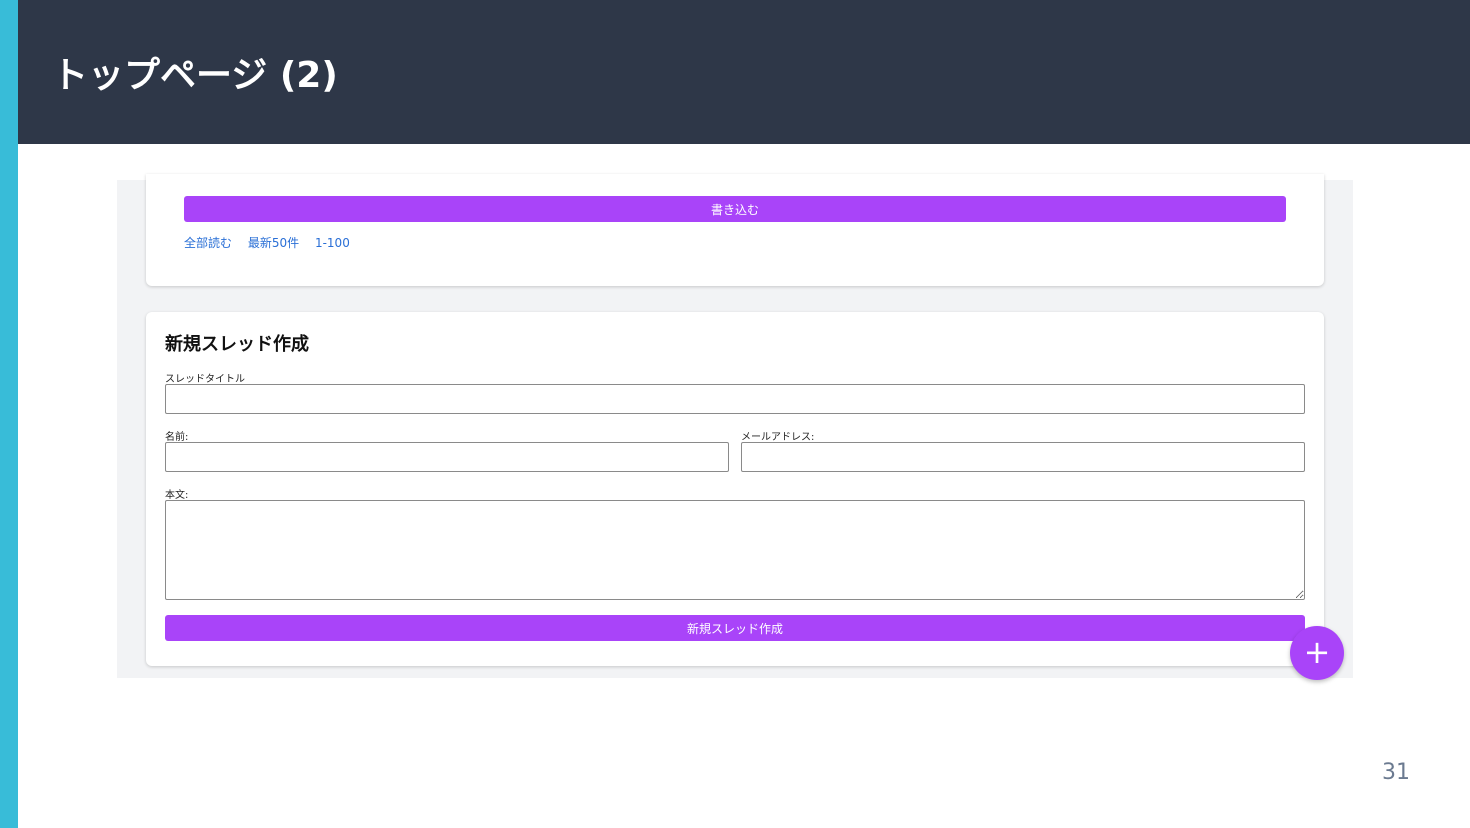 The height and width of the screenshot is (828, 1470). What do you see at coordinates (195, 75) in the screenshot?
I see `slide-title: トップページ (2)` at bounding box center [195, 75].